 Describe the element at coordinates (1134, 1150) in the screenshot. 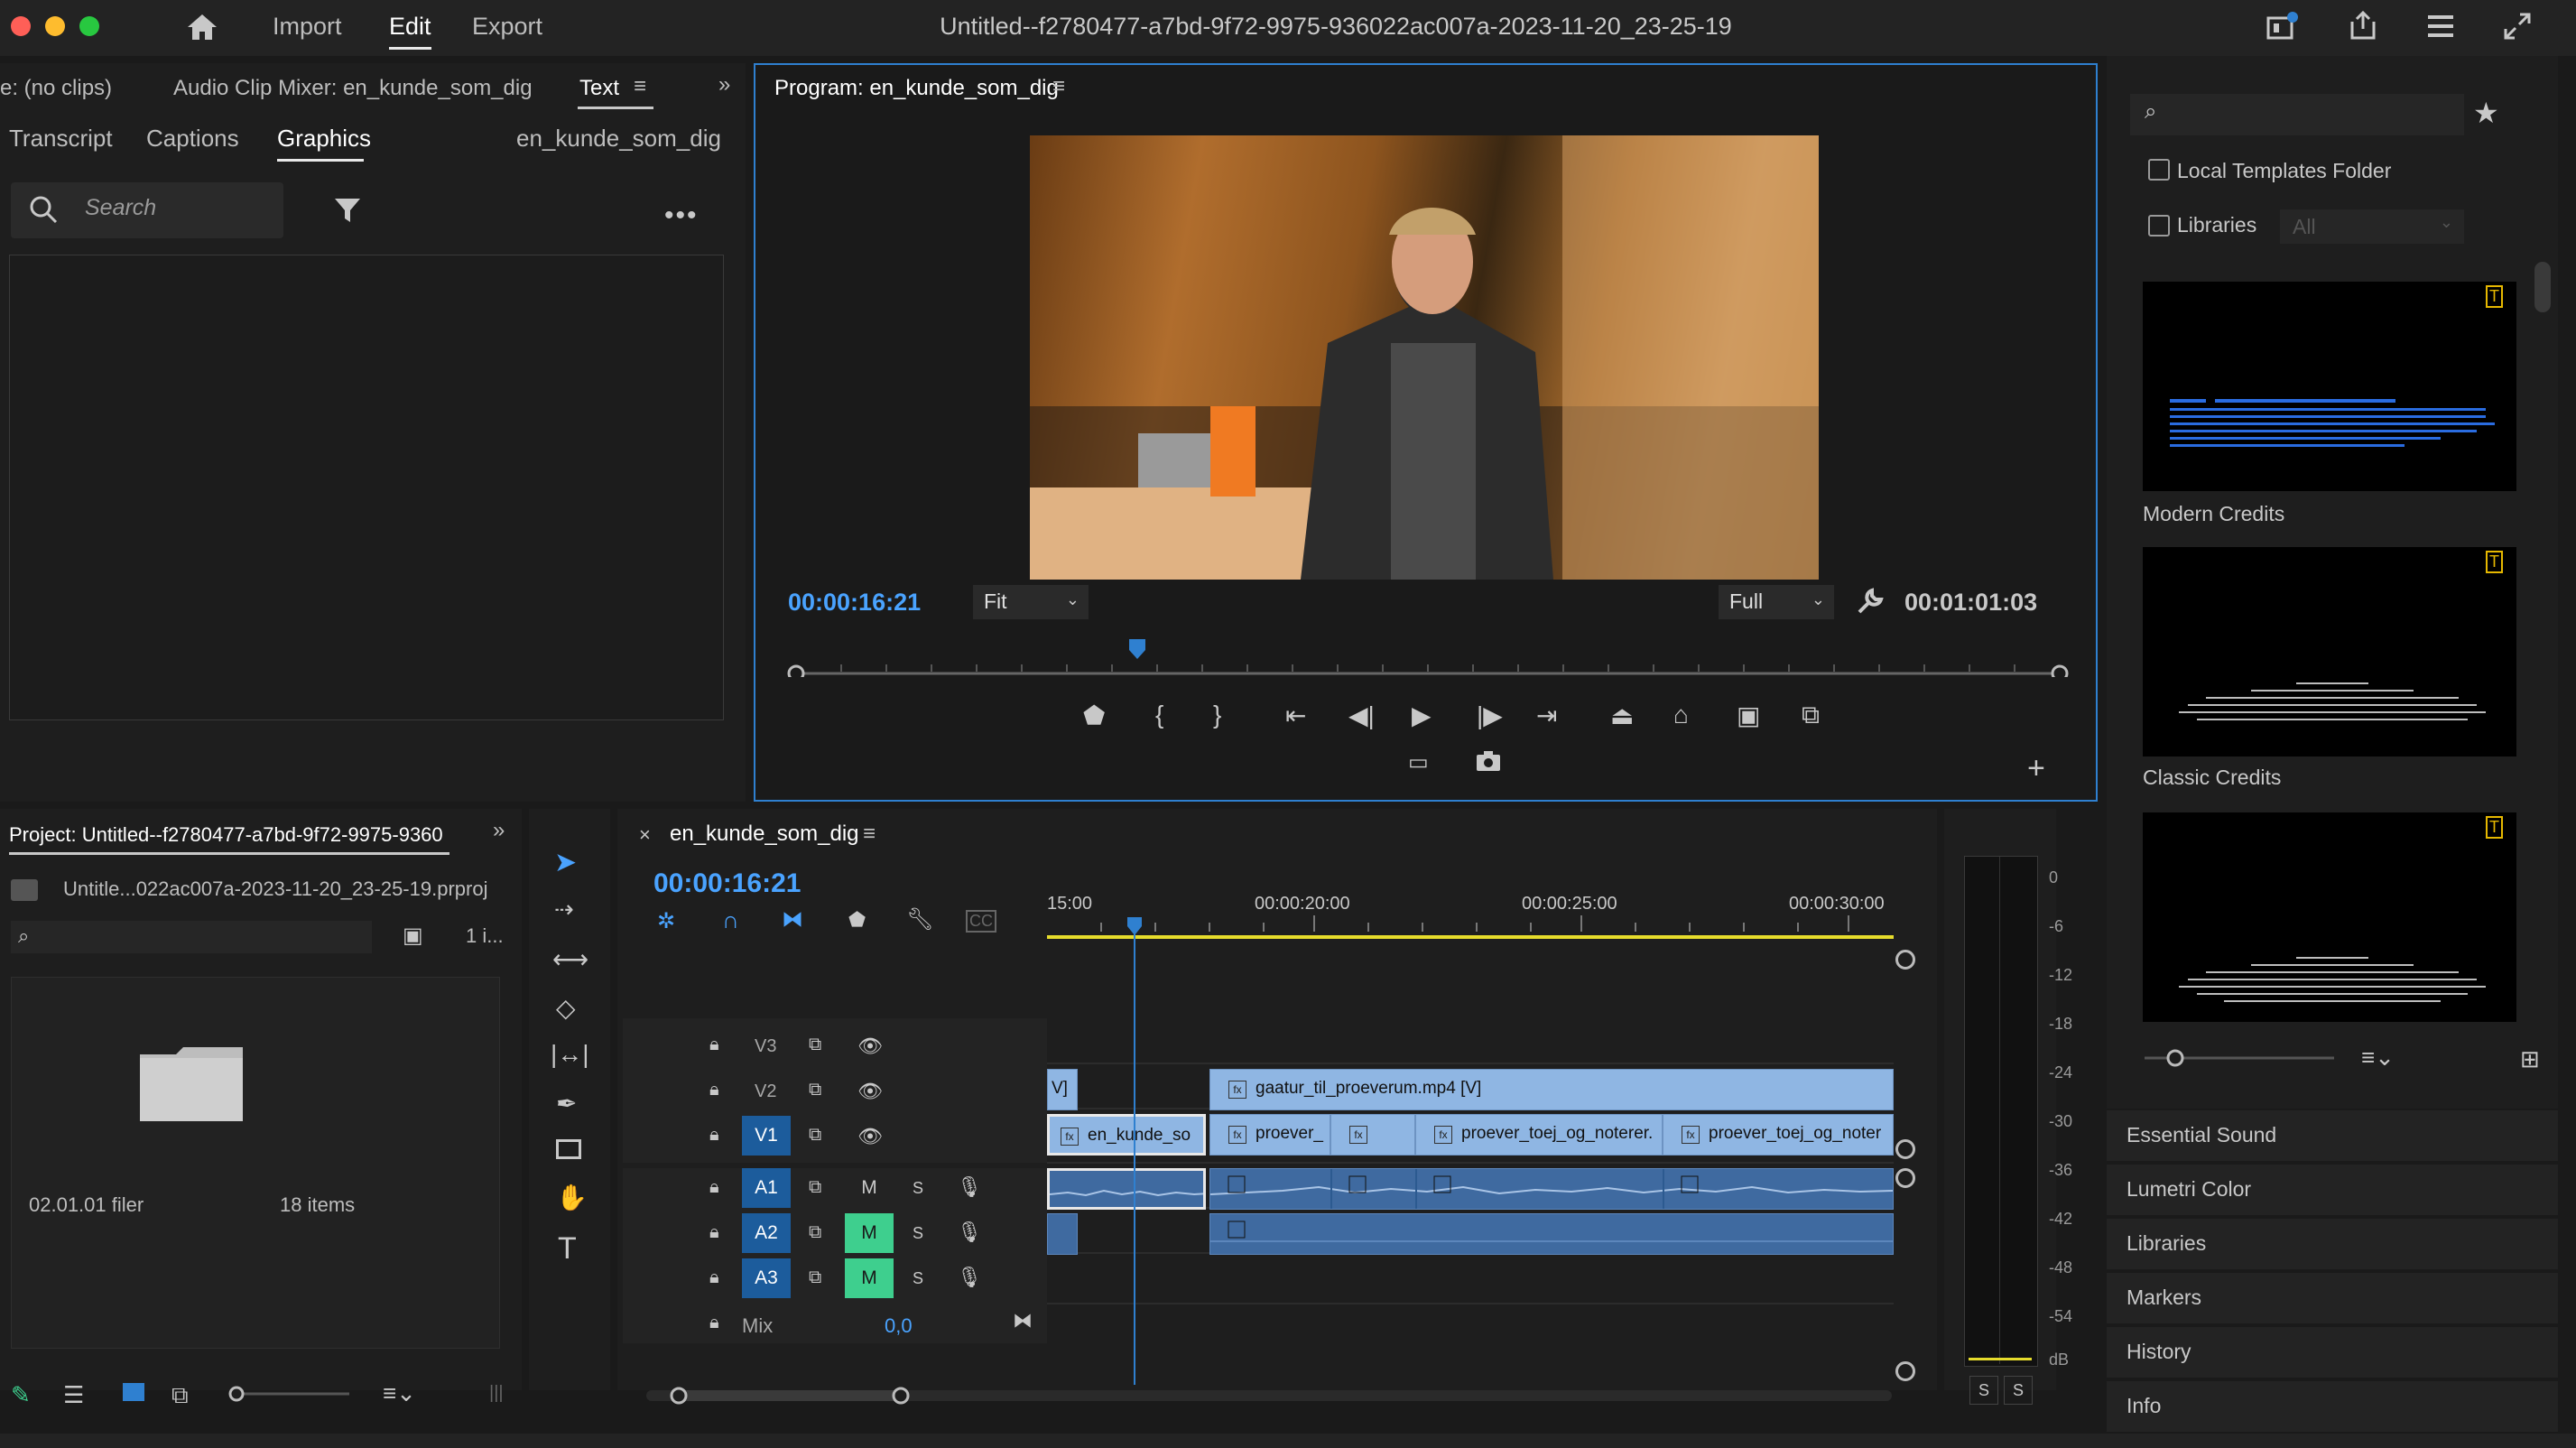

I see `timeline-playhead` at that location.